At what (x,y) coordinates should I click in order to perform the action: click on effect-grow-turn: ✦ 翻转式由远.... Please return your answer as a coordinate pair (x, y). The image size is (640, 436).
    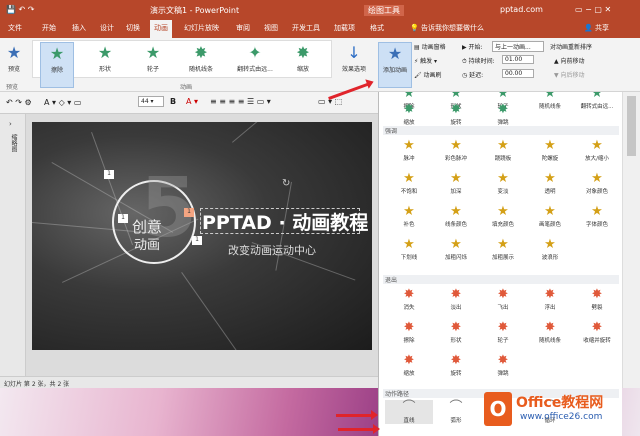
    Looking at the image, I should click on (255, 65).